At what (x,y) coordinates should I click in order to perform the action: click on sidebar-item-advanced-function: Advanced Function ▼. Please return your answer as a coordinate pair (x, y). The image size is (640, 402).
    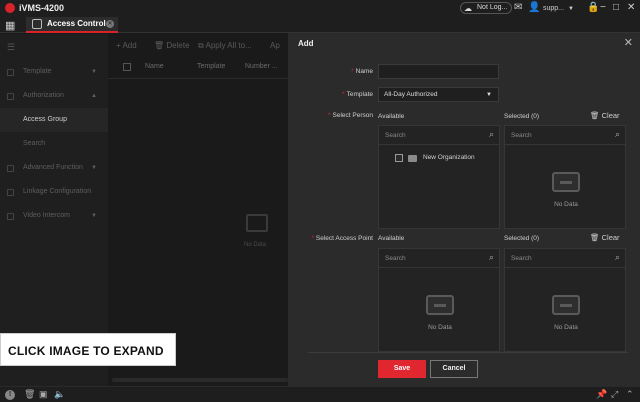
    Looking at the image, I should click on (54, 168).